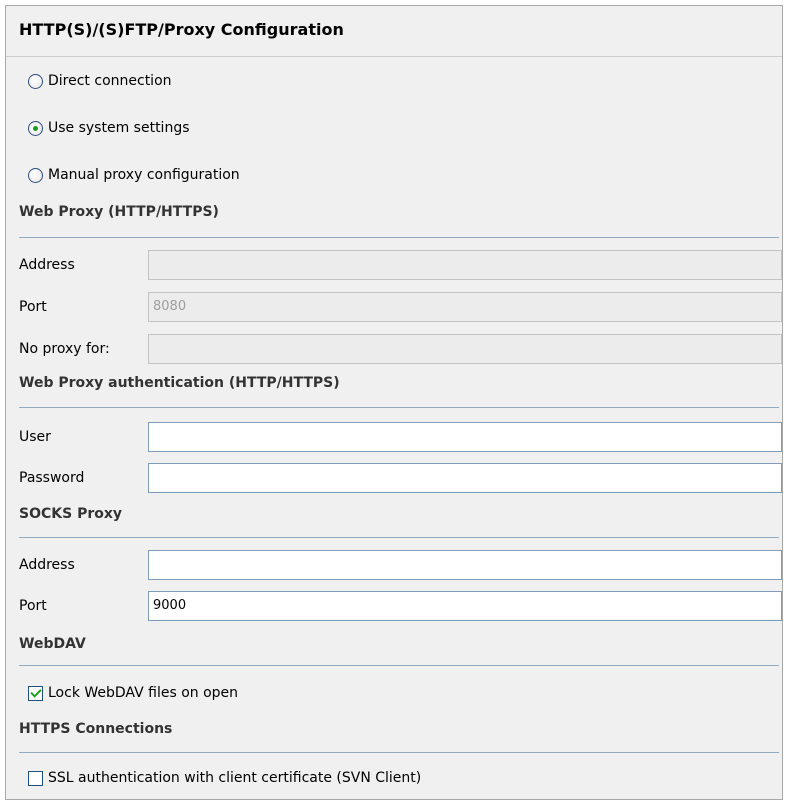 This screenshot has height=805, width=788. Describe the element at coordinates (144, 175) in the screenshot. I see `radio-manual-proxy-label: Manual proxy configuration` at that location.